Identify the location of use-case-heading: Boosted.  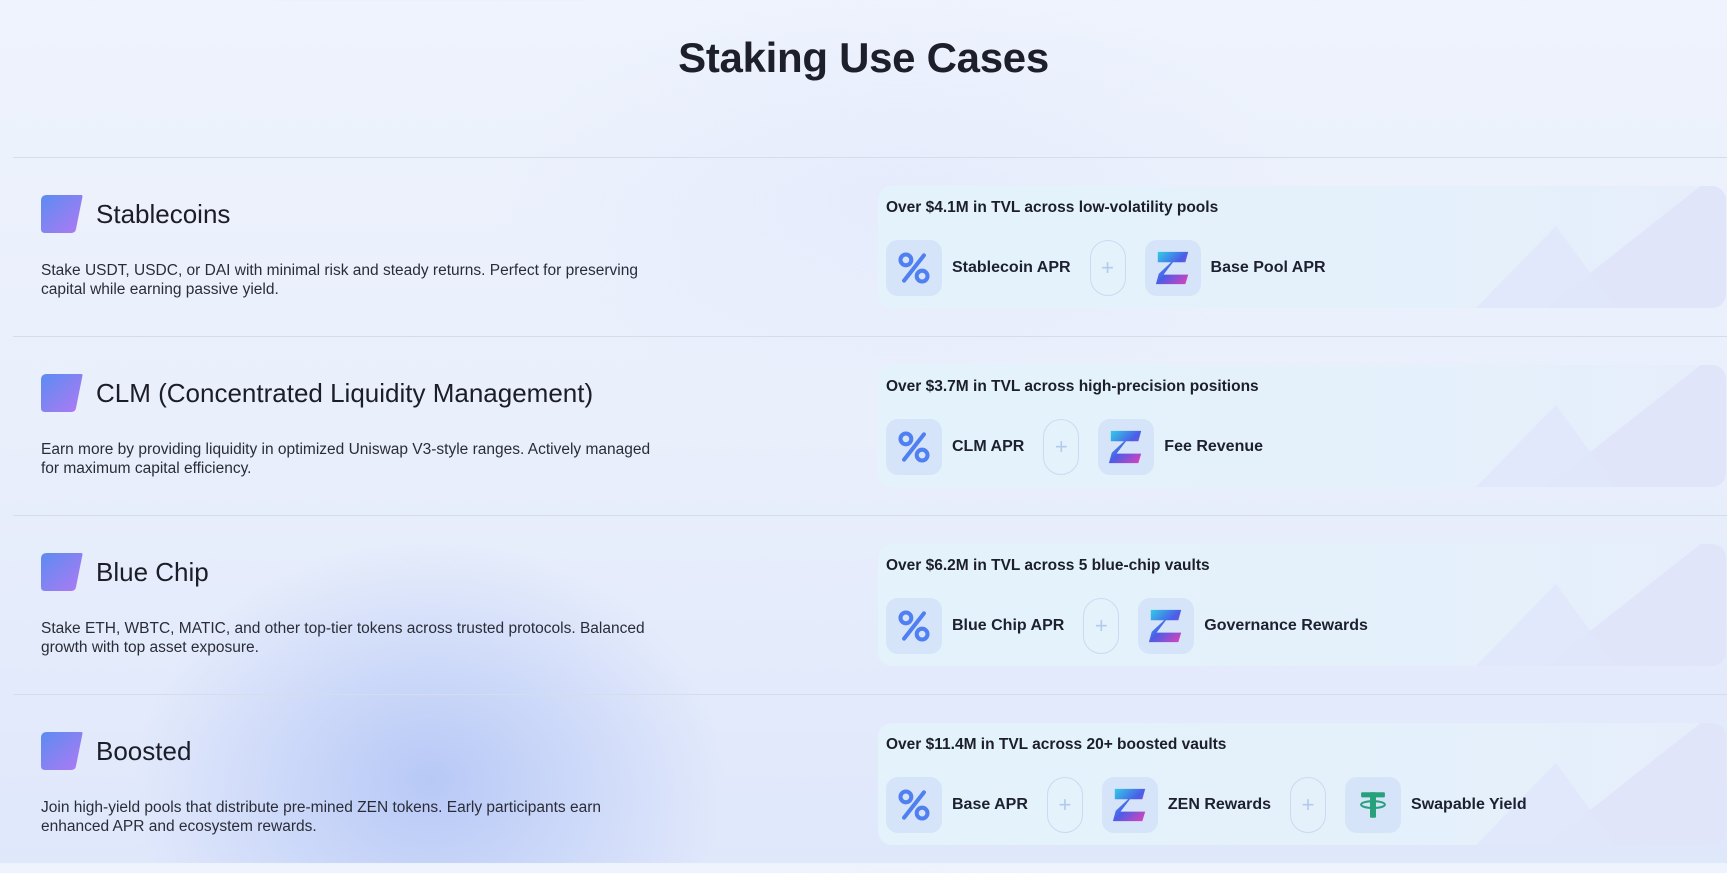
(116, 751).